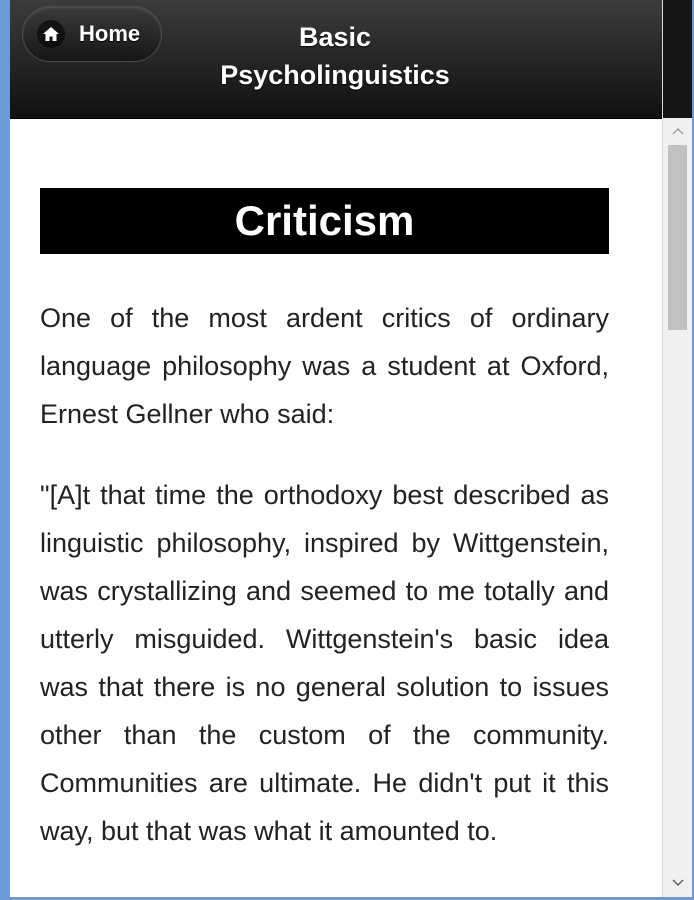 The height and width of the screenshot is (900, 694). I want to click on home-icon, so click(51, 34).